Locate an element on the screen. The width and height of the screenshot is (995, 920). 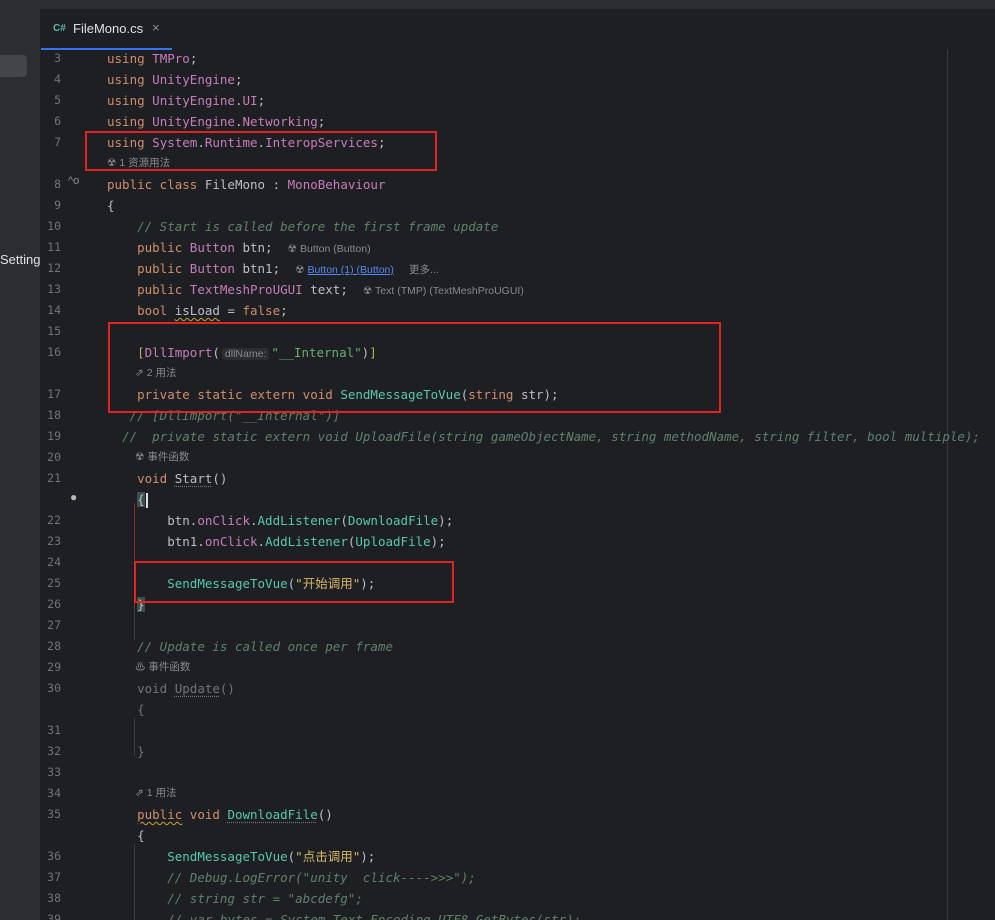
code-line: void Start() is located at coordinates (167, 478).